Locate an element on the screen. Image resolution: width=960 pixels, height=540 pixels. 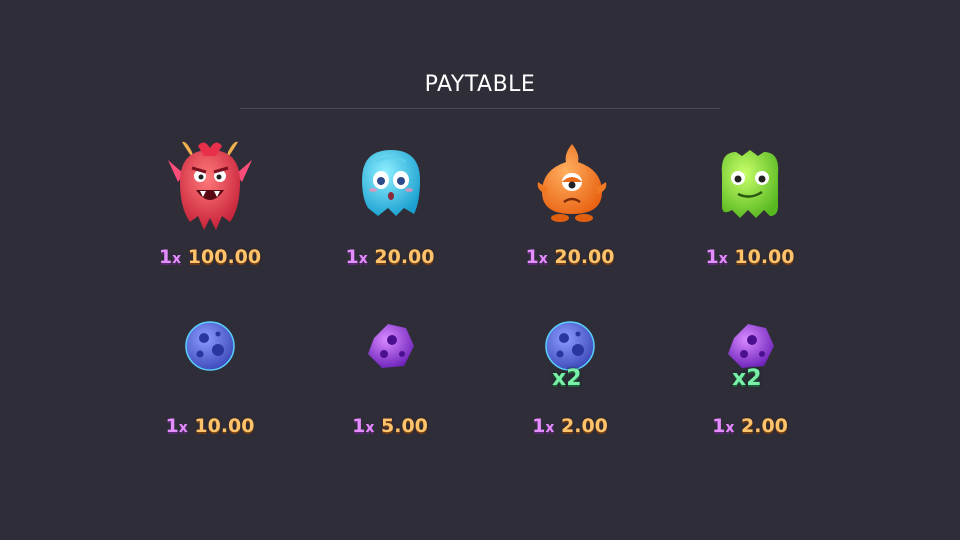
title-divider is located at coordinates (480, 108).